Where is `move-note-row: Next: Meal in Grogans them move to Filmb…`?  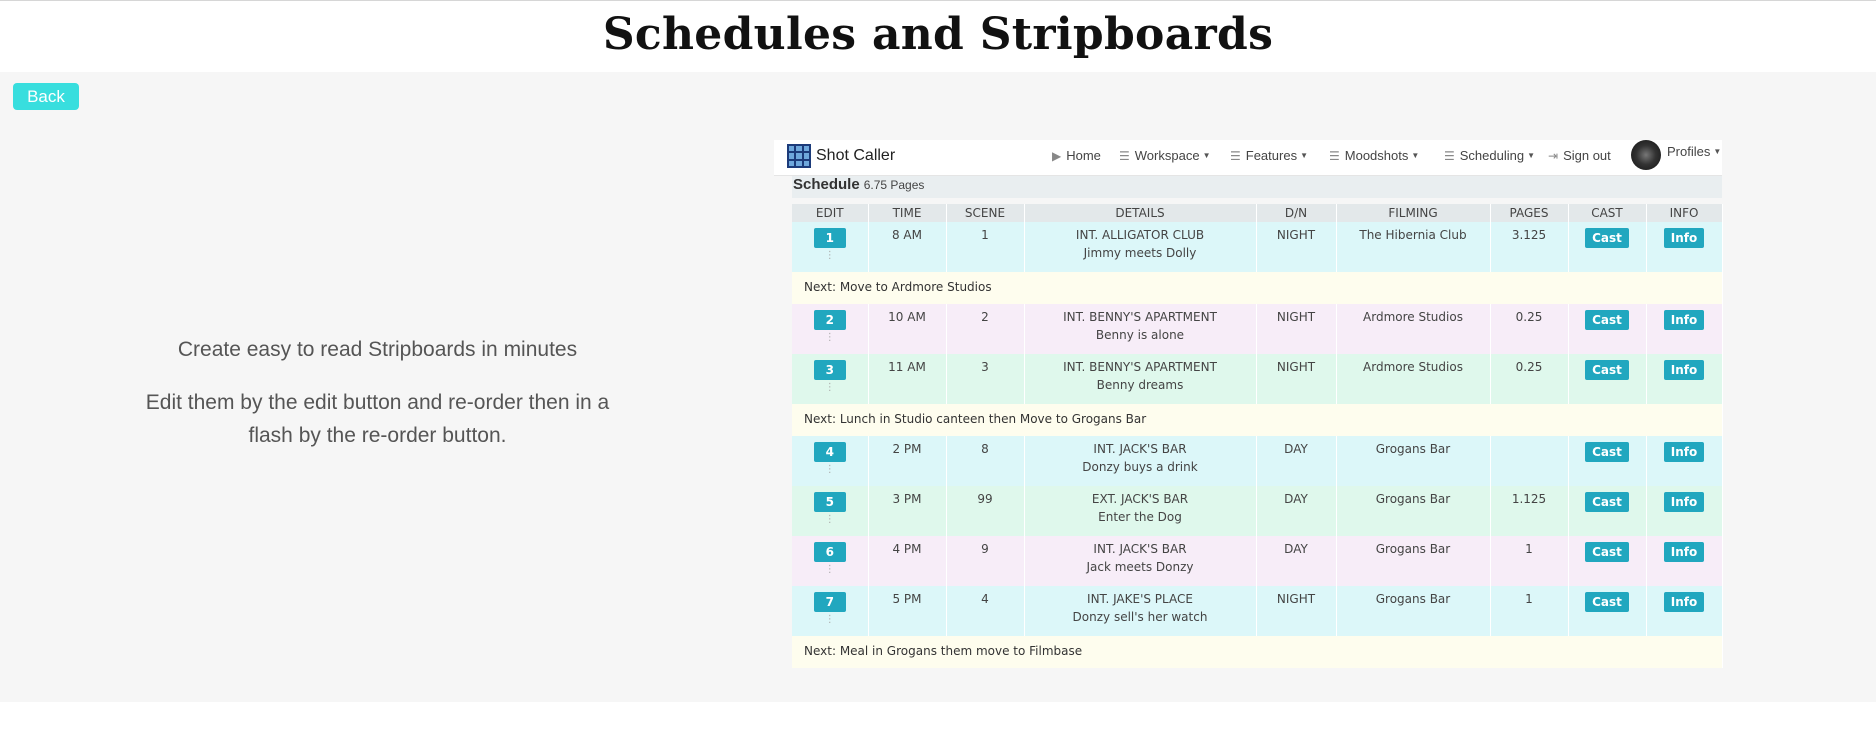 move-note-row: Next: Meal in Grogans them move to Filmb… is located at coordinates (1257, 652).